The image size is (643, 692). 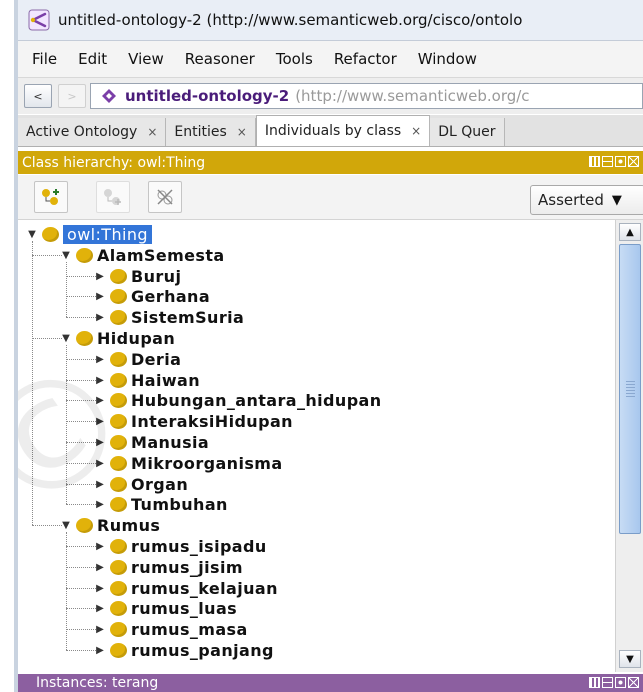 What do you see at coordinates (72, 96) in the screenshot?
I see `forward-button: >` at bounding box center [72, 96].